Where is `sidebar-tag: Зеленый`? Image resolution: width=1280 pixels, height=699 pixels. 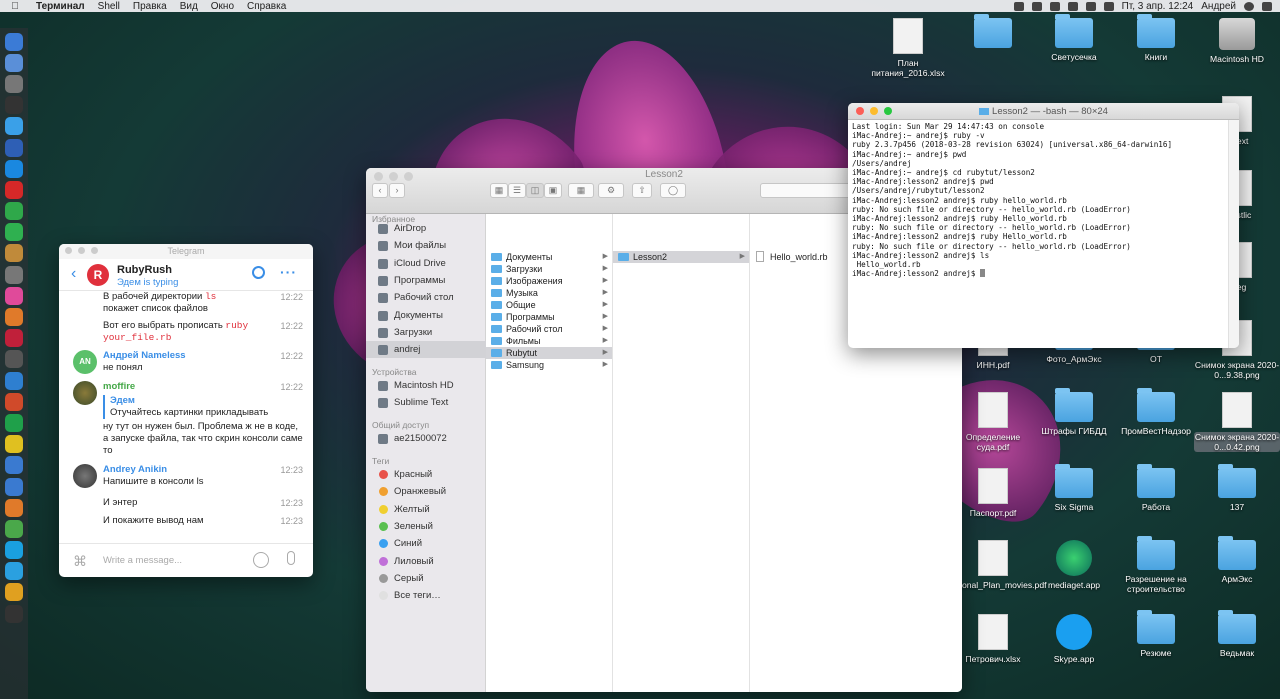
sidebar-tag: Зеленый is located at coordinates (426, 526).